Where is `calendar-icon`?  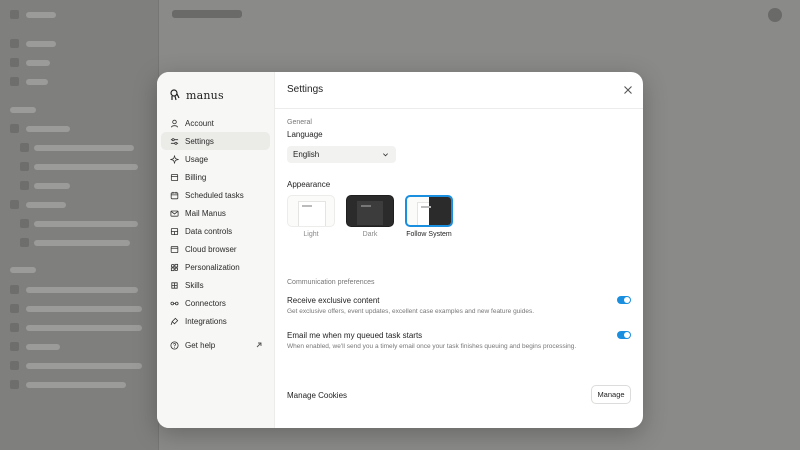 calendar-icon is located at coordinates (174, 195).